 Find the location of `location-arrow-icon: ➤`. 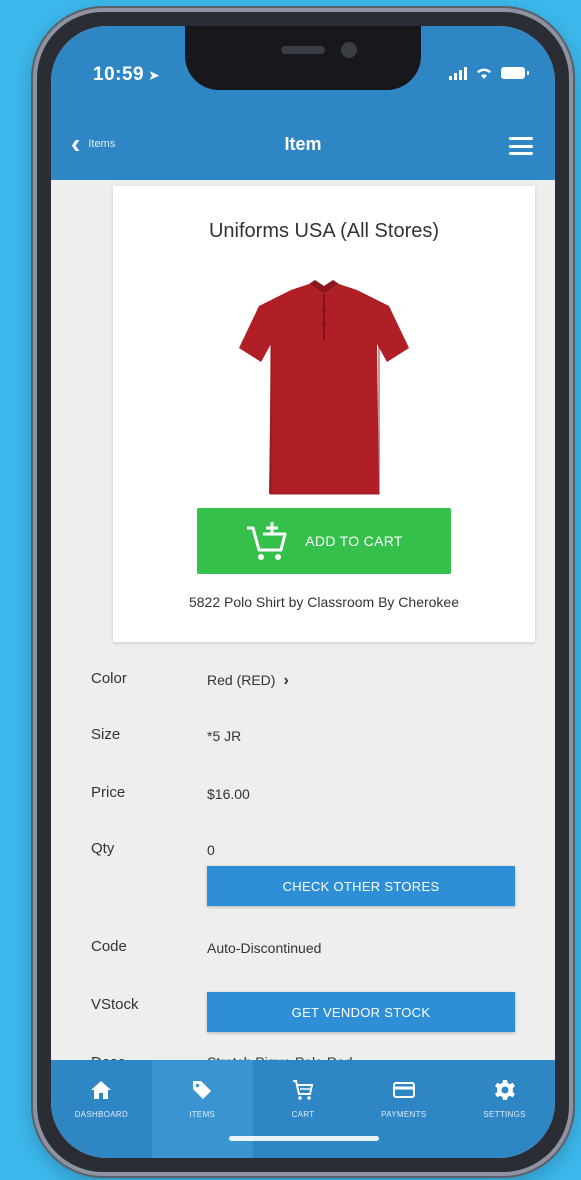

location-arrow-icon: ➤ is located at coordinates (154, 75).